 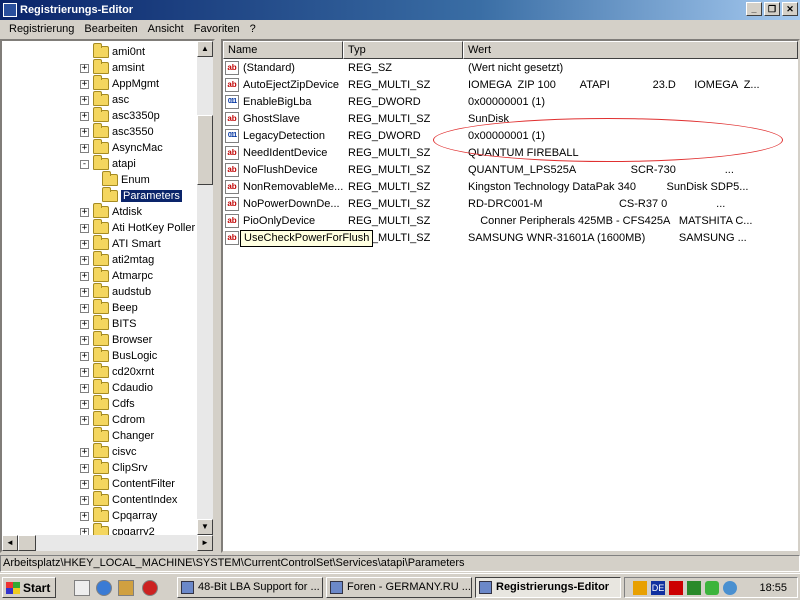 I want to click on tree-item: + Atmarpc, so click(x=116, y=275).